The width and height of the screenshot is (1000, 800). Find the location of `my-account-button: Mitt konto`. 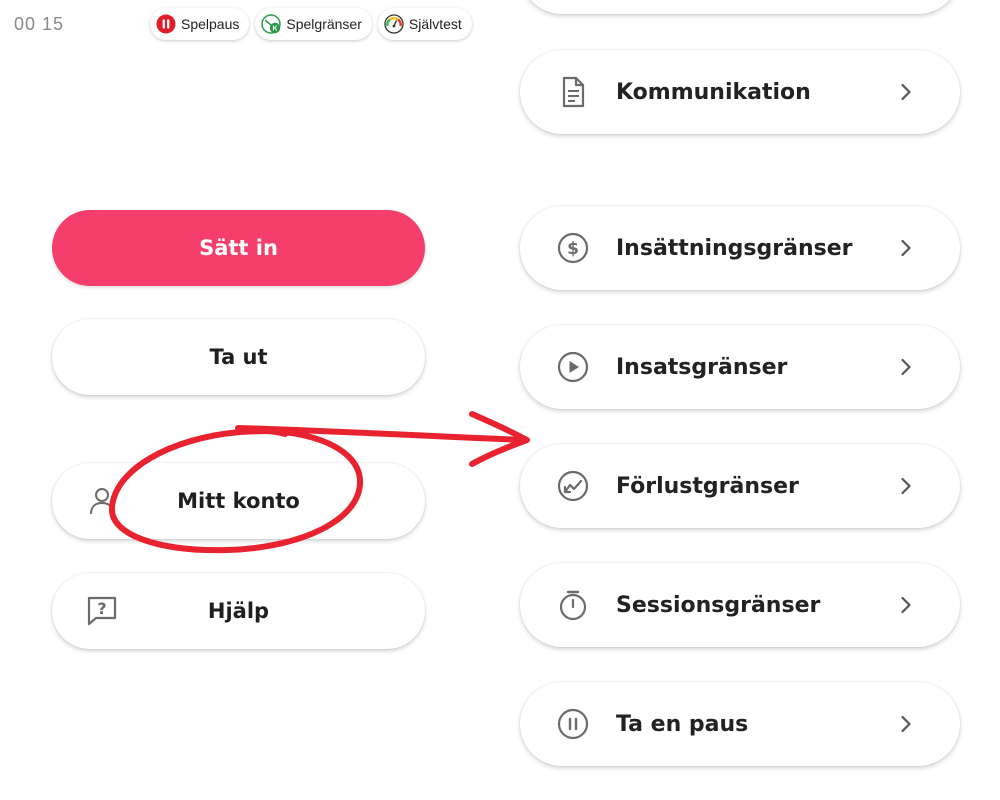

my-account-button: Mitt konto is located at coordinates (238, 501).